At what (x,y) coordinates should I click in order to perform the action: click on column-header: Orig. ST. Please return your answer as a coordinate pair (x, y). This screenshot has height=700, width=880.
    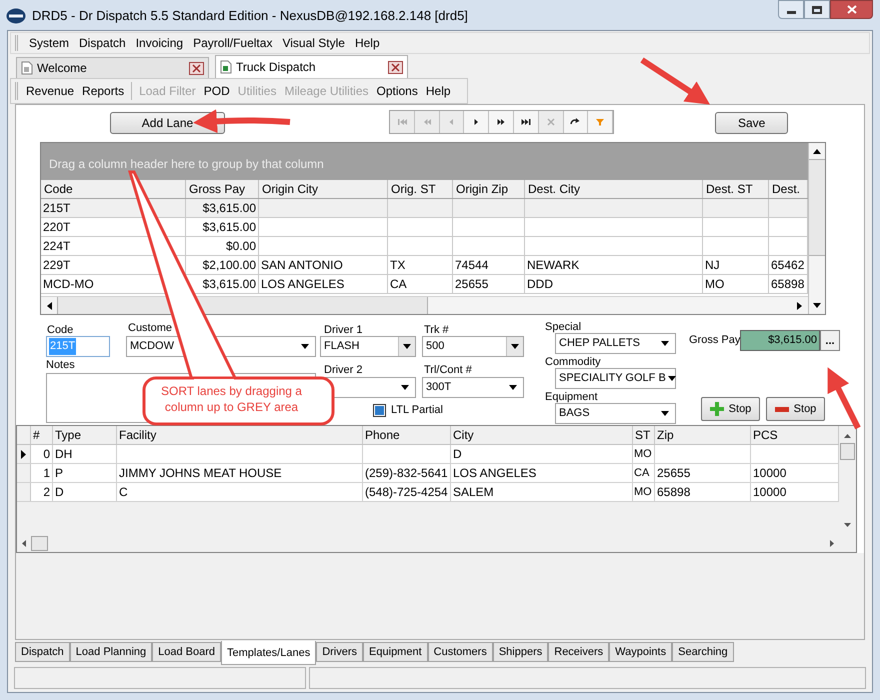
    Looking at the image, I should click on (420, 189).